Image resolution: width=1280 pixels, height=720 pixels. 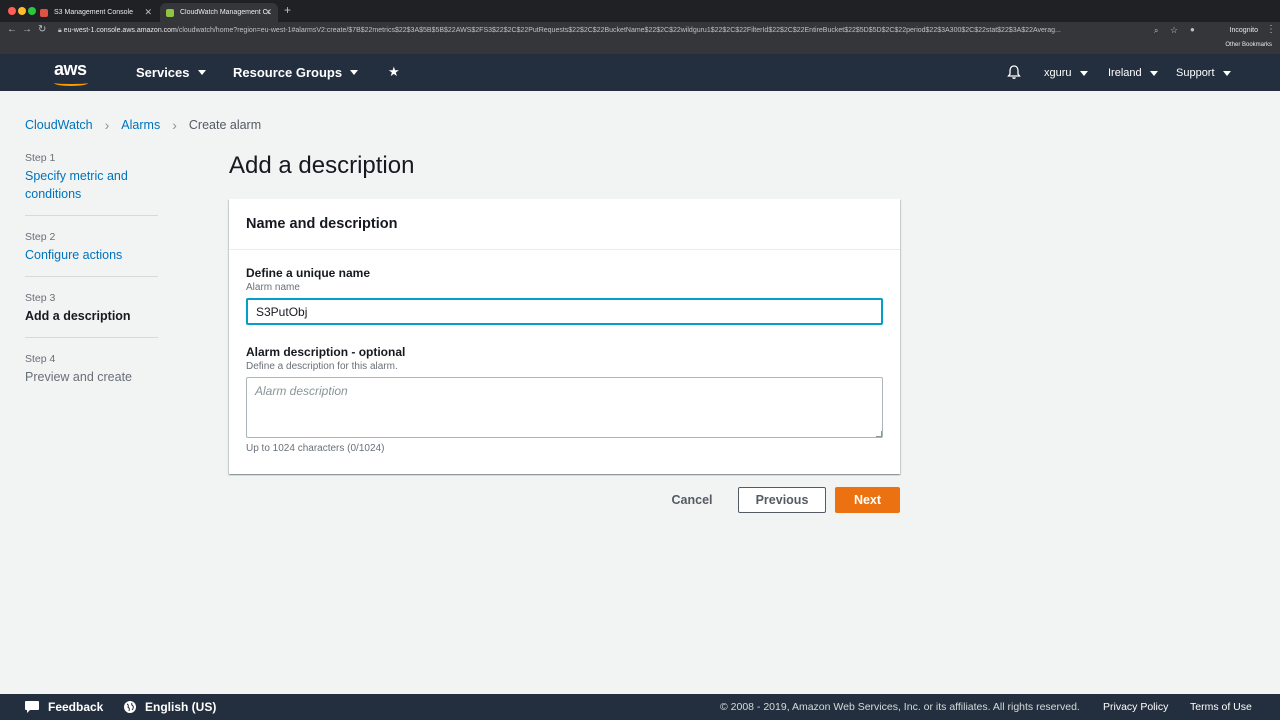 I want to click on url-host: eu-west-1.console.aws.amazon.com, so click(x=120, y=30).